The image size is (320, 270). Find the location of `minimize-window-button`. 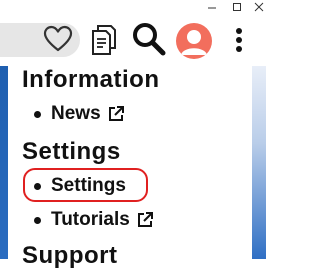

minimize-window-button is located at coordinates (212, 7).